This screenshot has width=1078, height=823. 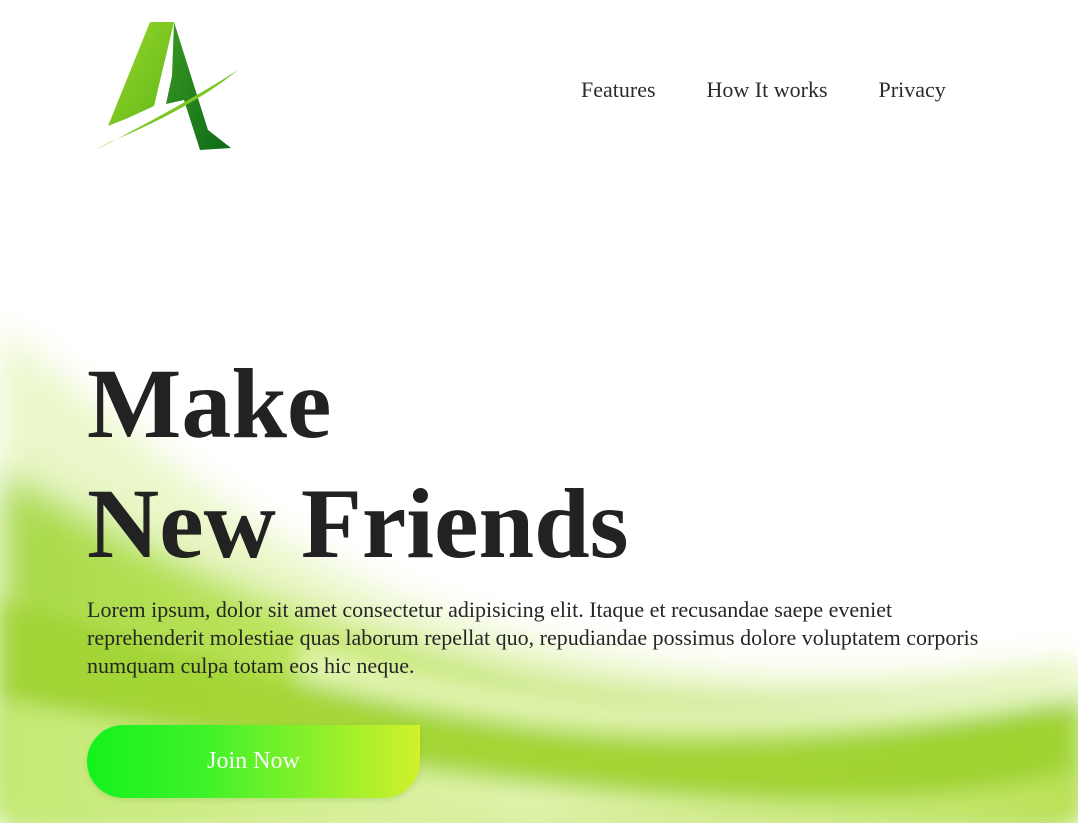 I want to click on main-navigation: Features How It works Privacy, so click(x=763, y=90).